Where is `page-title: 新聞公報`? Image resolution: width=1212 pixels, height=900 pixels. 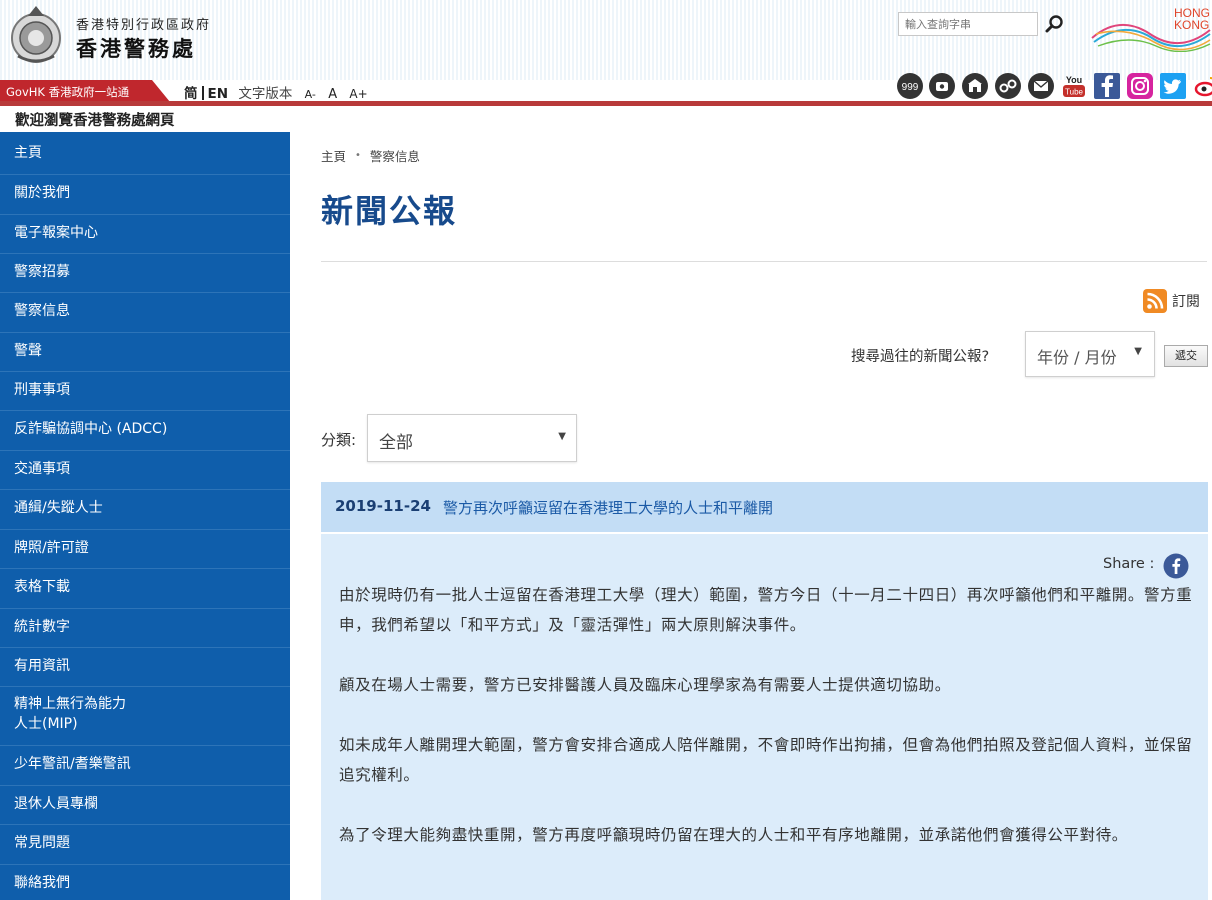
page-title: 新聞公報 is located at coordinates (389, 211).